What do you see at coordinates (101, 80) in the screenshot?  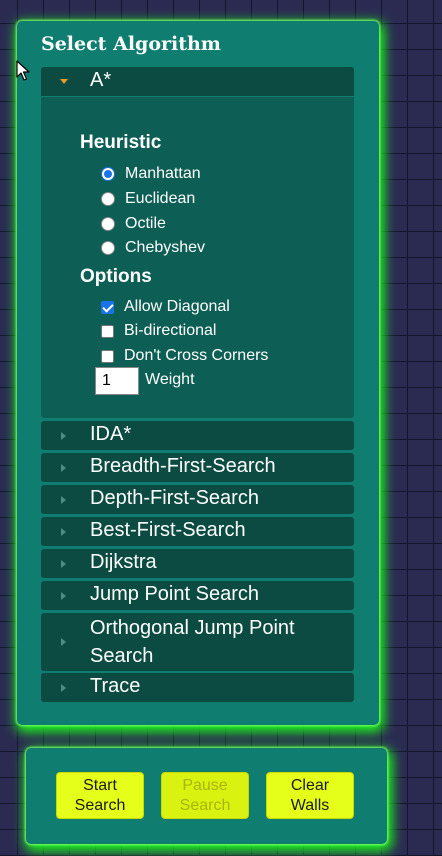 I see `accordion-label: A*` at bounding box center [101, 80].